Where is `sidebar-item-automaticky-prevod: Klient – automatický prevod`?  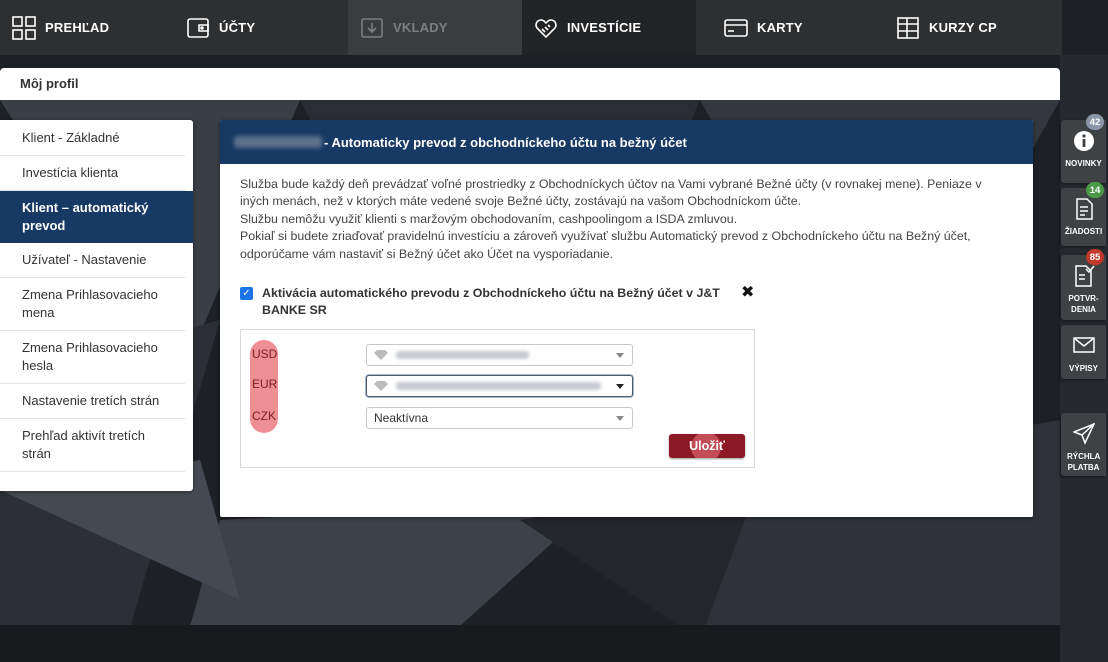 sidebar-item-automaticky-prevod: Klient – automatický prevod is located at coordinates (96, 217).